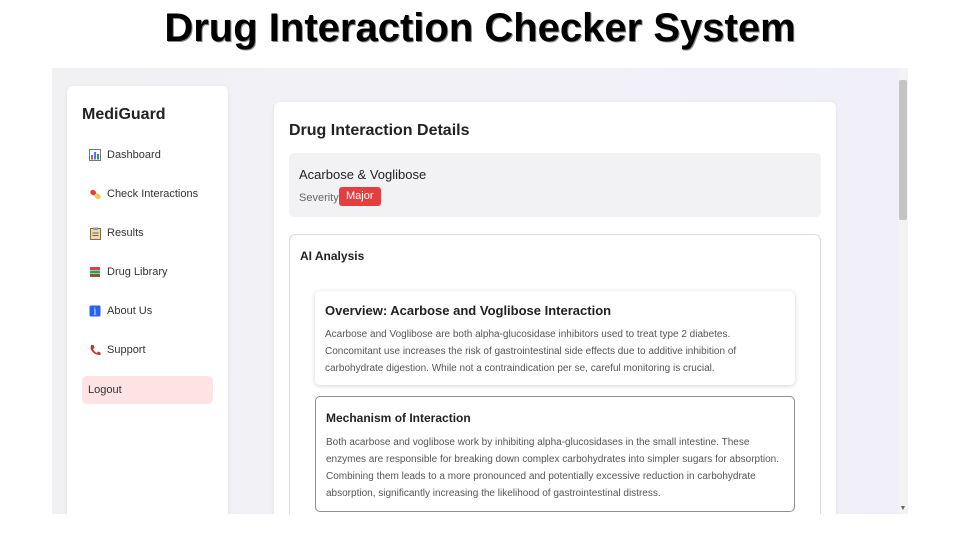 The width and height of the screenshot is (960, 540). I want to click on books-icon, so click(95, 272).